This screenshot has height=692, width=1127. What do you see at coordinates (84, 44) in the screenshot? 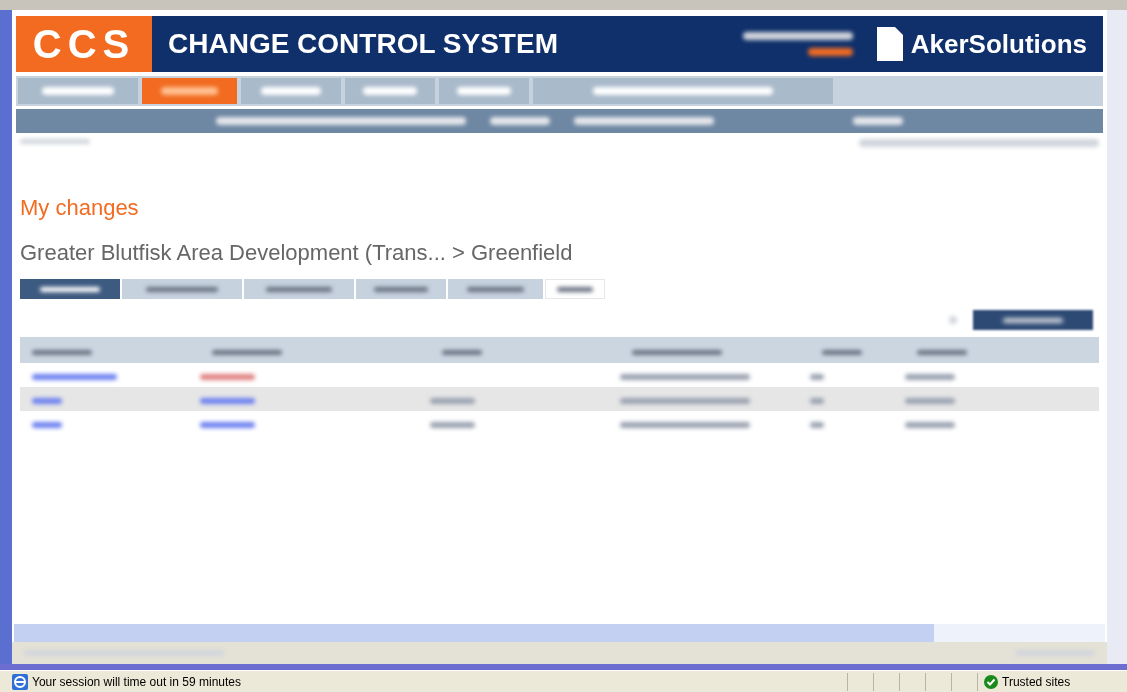
I see `logo: CCS` at bounding box center [84, 44].